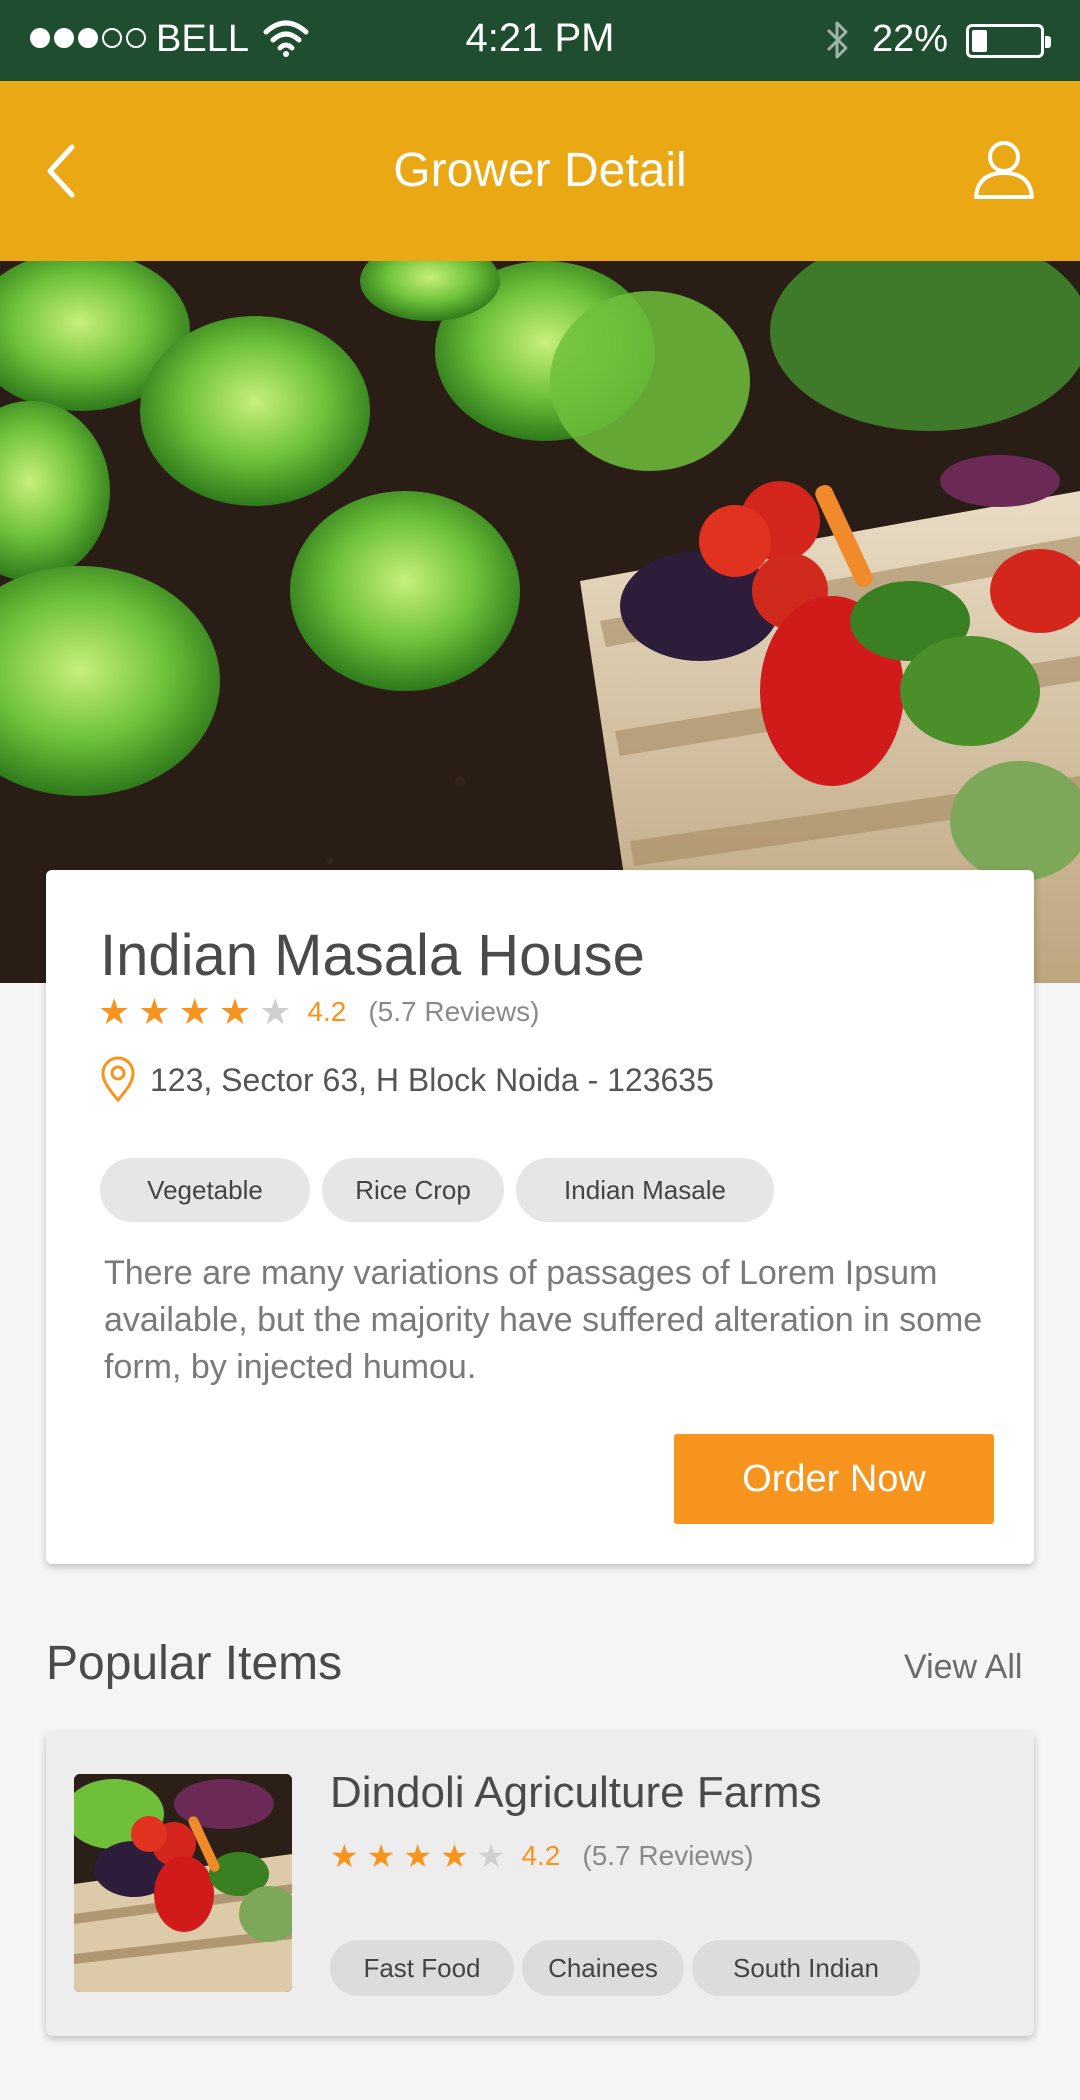 This screenshot has width=1080, height=2100. I want to click on item-rating: ★ ★ ★ ★ ★ 4.2 (5.7 Reviews), so click(542, 1856).